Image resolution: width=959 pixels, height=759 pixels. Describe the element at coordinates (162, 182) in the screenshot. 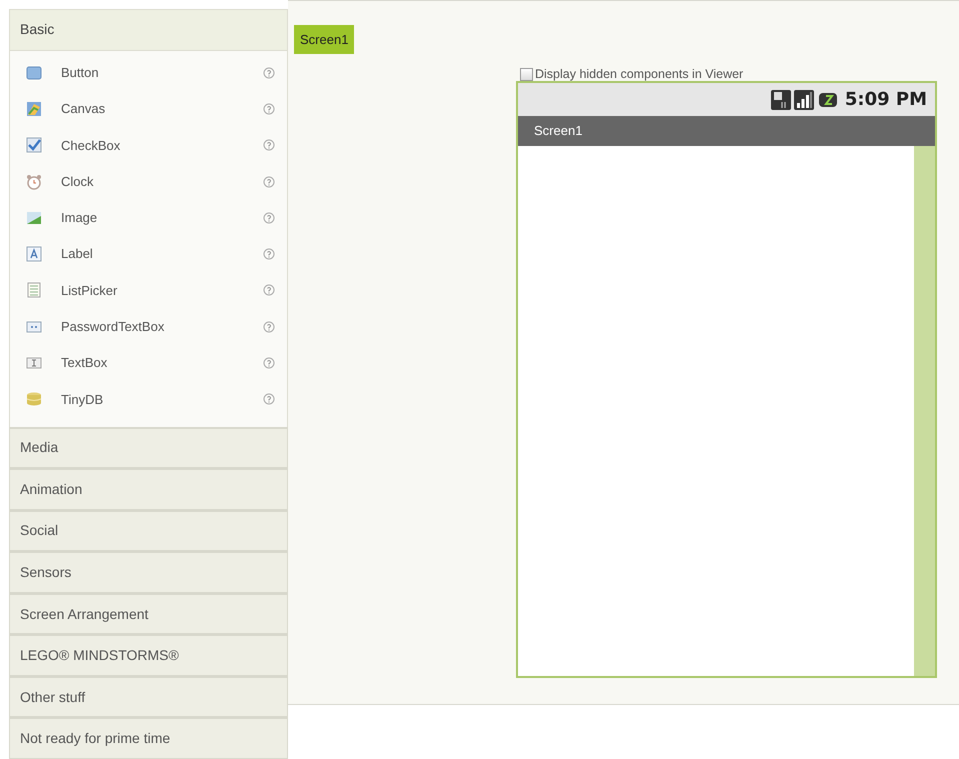

I see `component-item: Clock` at that location.